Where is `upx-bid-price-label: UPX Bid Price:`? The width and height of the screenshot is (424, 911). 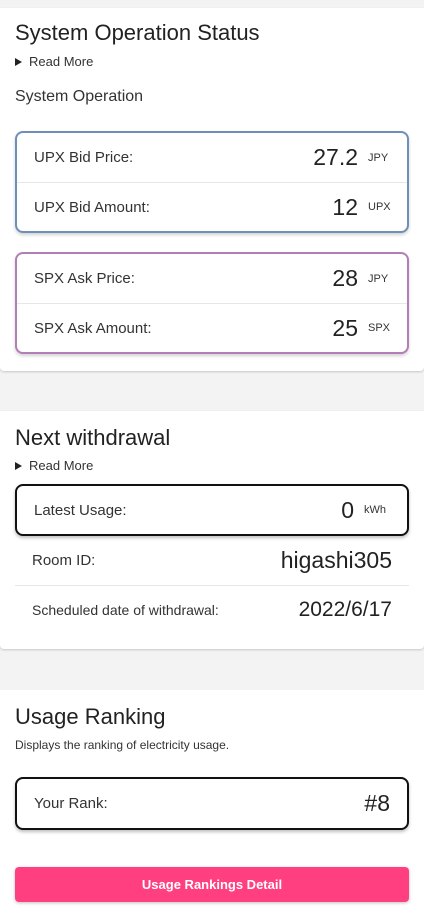 upx-bid-price-label: UPX Bid Price: is located at coordinates (84, 157).